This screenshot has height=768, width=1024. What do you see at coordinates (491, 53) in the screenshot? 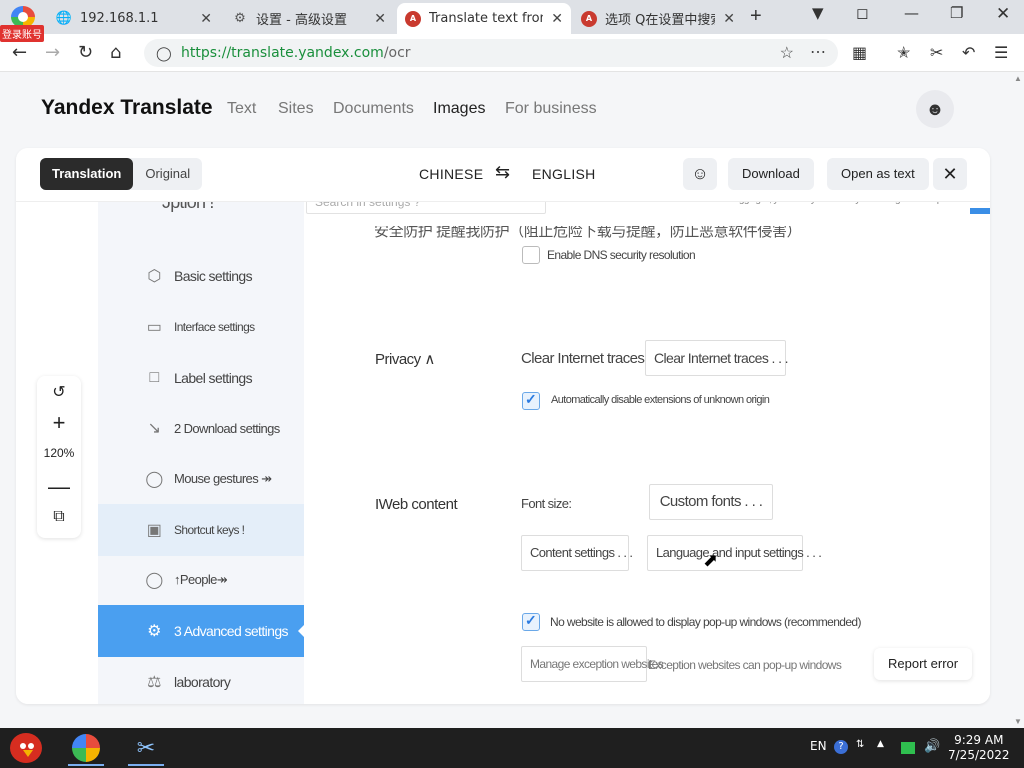
I see `url-field: ◯ https://translate.yandex.com/ocr ☆ ⋯` at bounding box center [491, 53].